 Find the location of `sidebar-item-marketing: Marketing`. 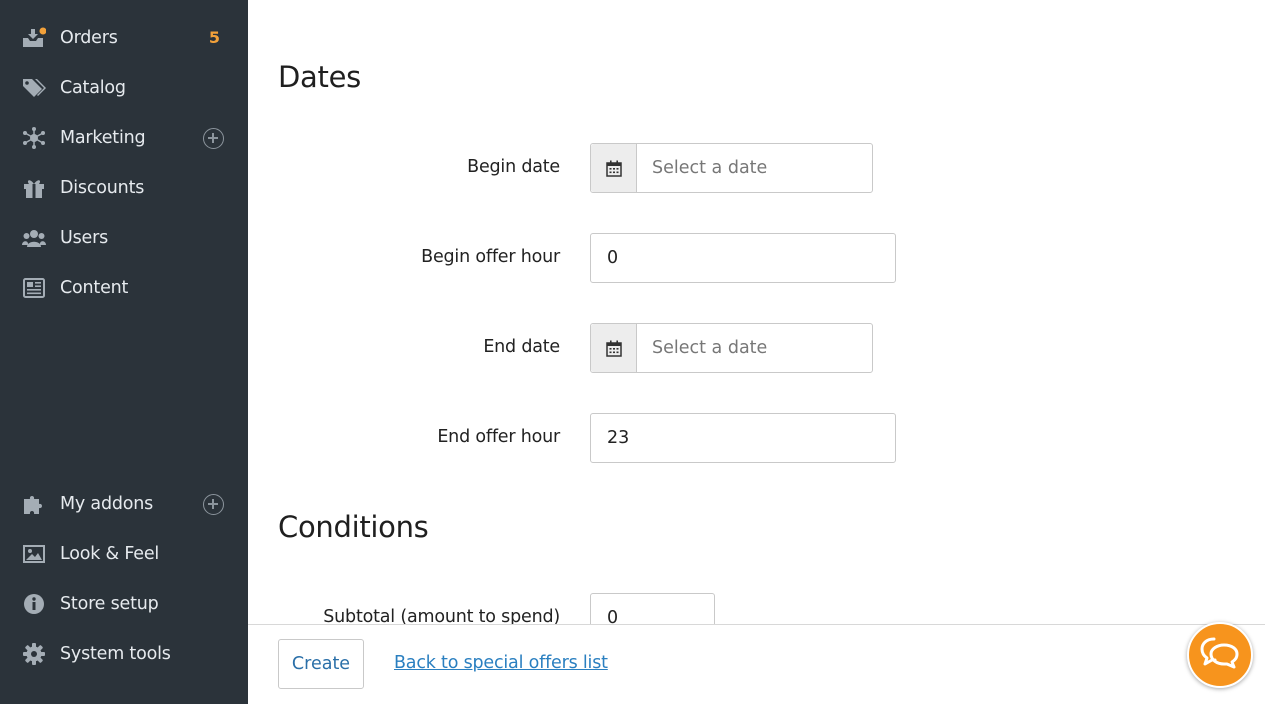

sidebar-item-marketing: Marketing is located at coordinates (124, 138).